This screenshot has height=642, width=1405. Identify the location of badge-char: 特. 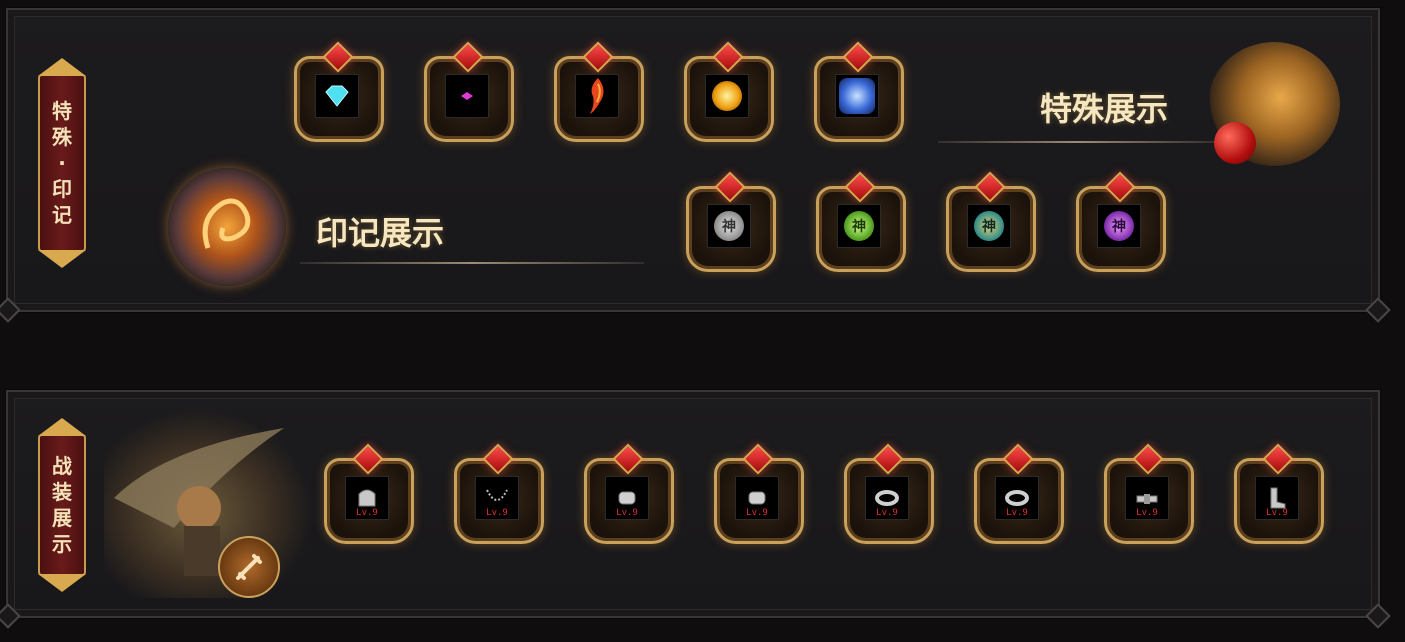
(62, 111).